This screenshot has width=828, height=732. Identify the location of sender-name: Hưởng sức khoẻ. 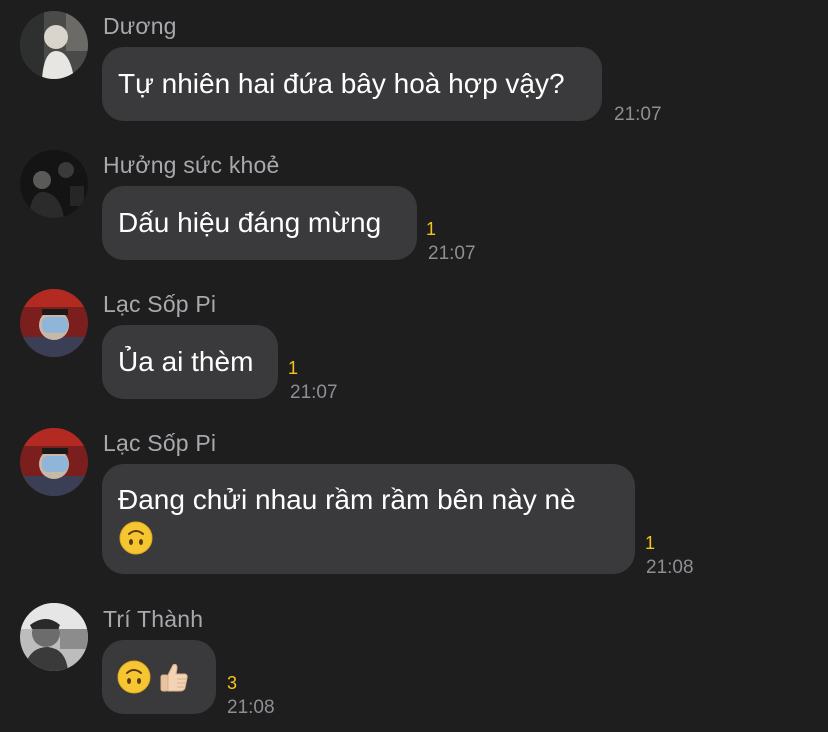
(191, 165).